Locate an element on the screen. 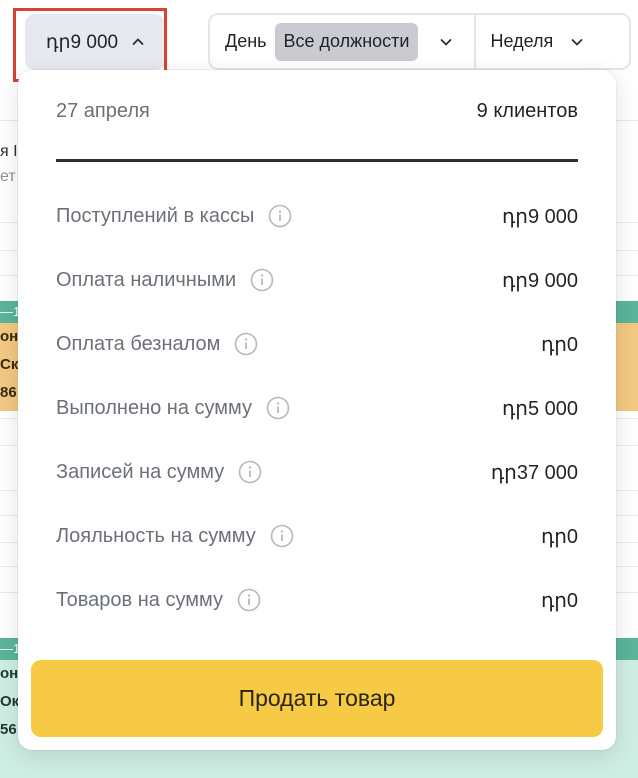 The height and width of the screenshot is (778, 638). stat-row-loyalty-amount: Лояльность на сумму դր0 is located at coordinates (317, 536).